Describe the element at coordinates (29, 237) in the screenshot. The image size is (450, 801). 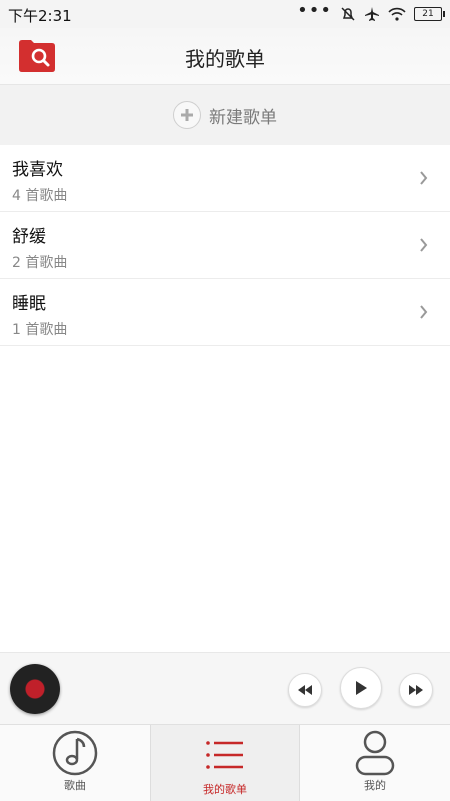
I see `playlist-name: 舒缓` at that location.